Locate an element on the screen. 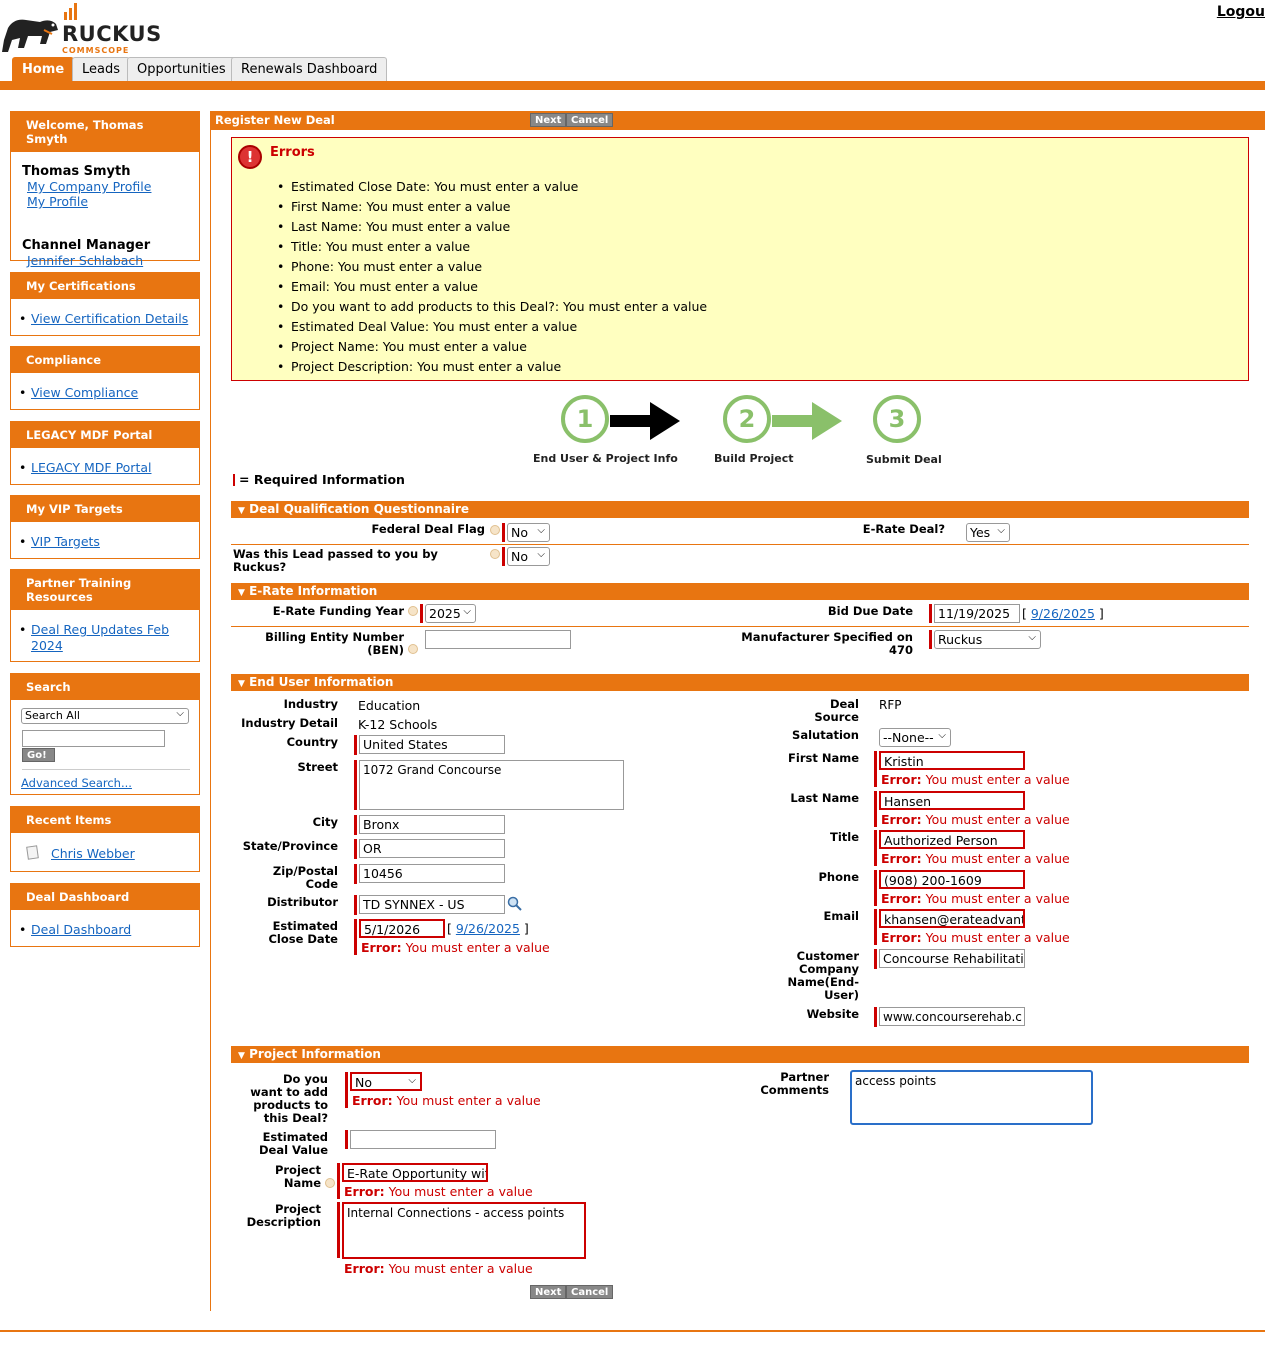 This screenshot has height=1345, width=1265. partner-comments-label: Partner Comments is located at coordinates (794, 1083).